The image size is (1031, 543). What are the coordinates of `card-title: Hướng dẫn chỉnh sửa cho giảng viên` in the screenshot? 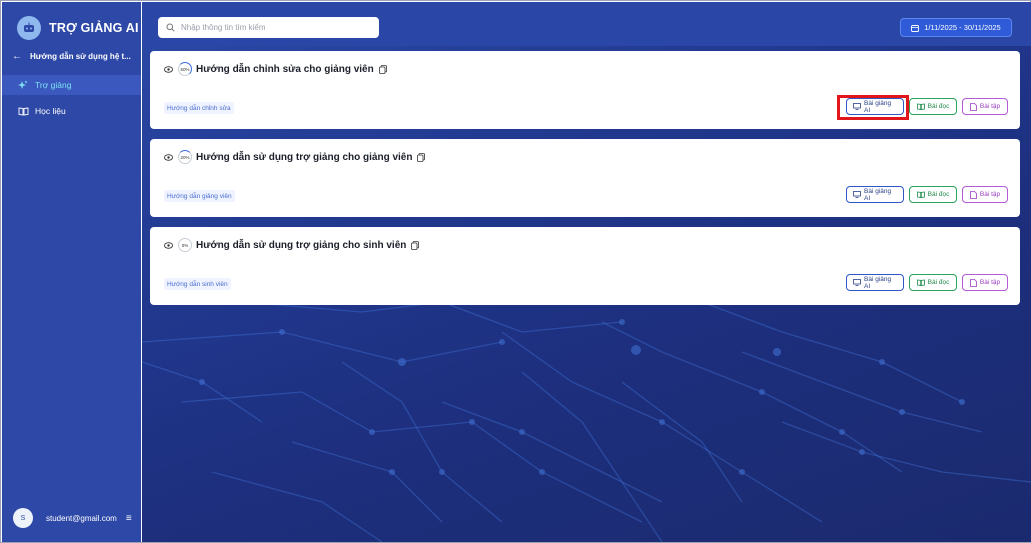 It's located at (285, 69).